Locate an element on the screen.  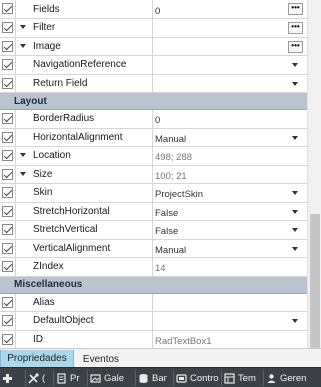
property-name: ZIndex is located at coordinates (48, 267).